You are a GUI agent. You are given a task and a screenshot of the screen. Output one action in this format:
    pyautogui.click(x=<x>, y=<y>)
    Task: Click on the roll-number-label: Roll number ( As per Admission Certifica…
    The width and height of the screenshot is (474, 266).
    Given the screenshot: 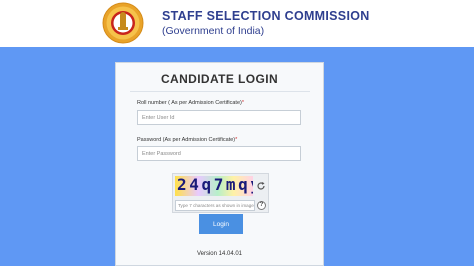 What is the action you would take?
    pyautogui.click(x=190, y=103)
    